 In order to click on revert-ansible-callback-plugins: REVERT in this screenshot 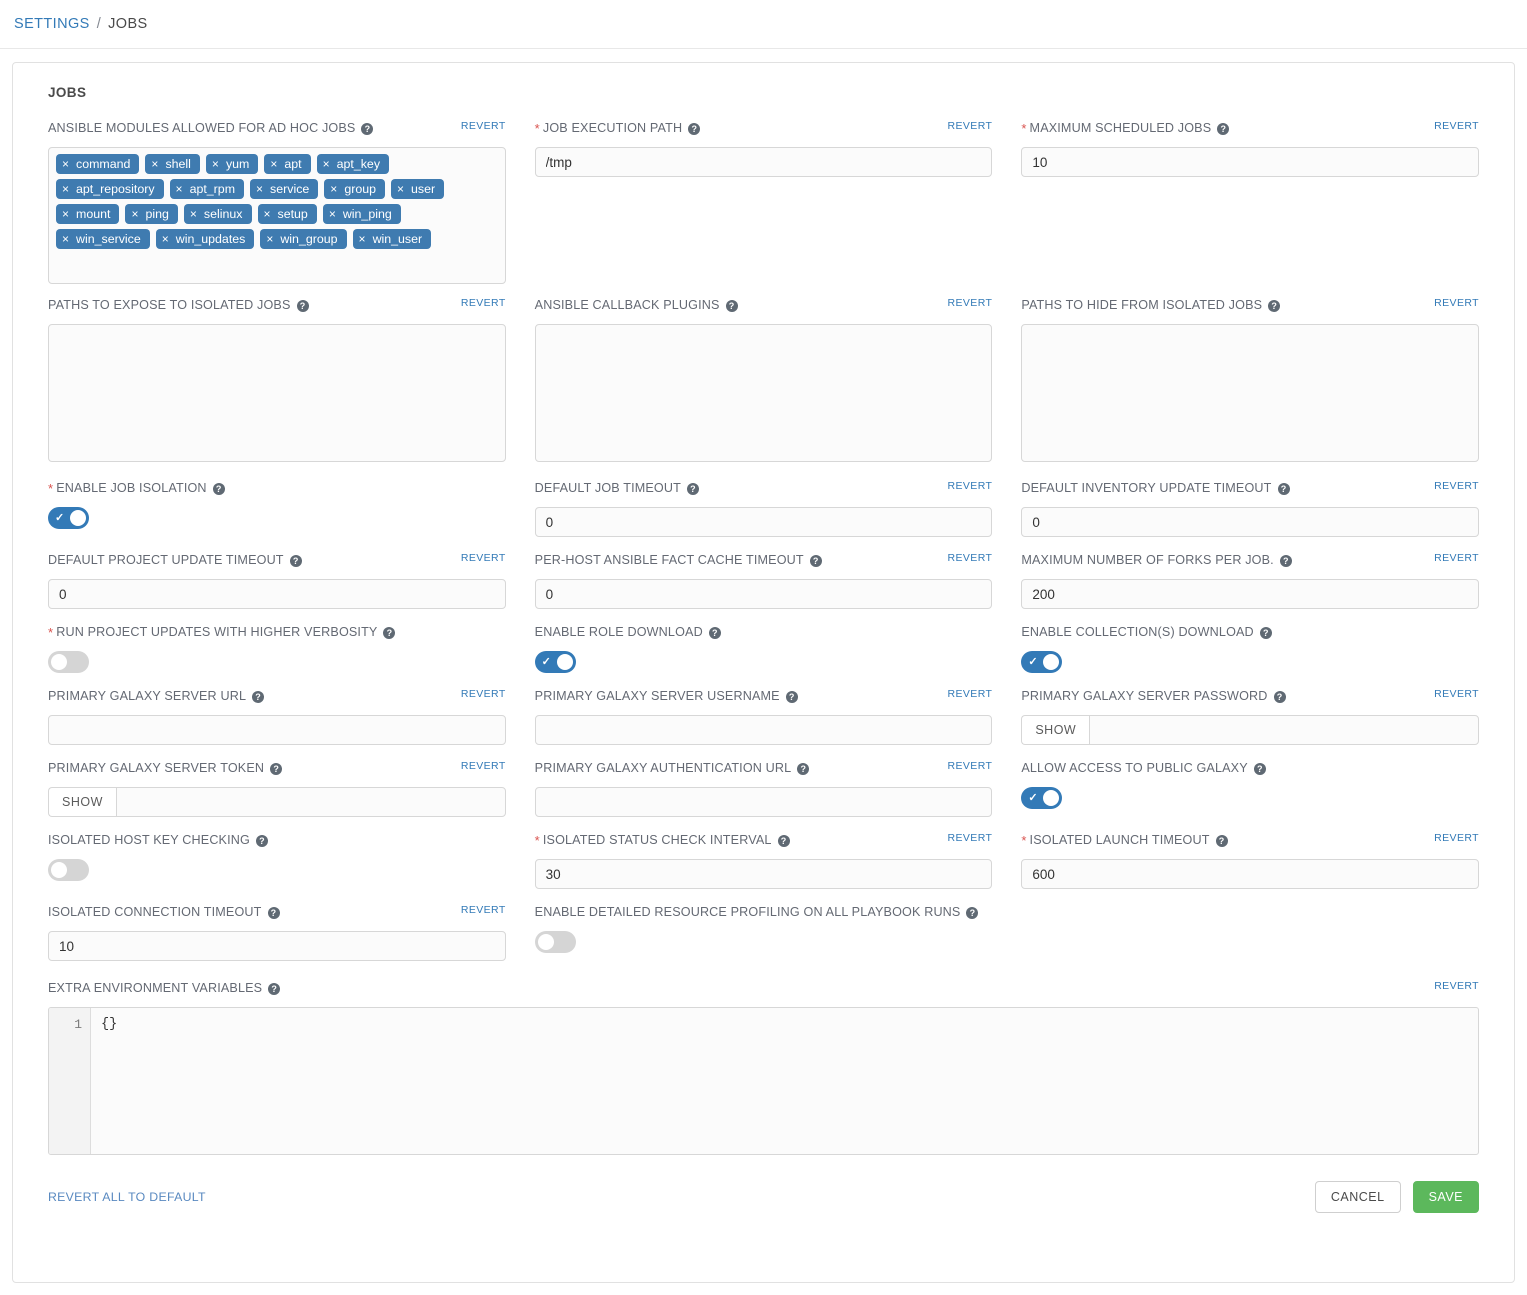, I will do `click(970, 303)`.